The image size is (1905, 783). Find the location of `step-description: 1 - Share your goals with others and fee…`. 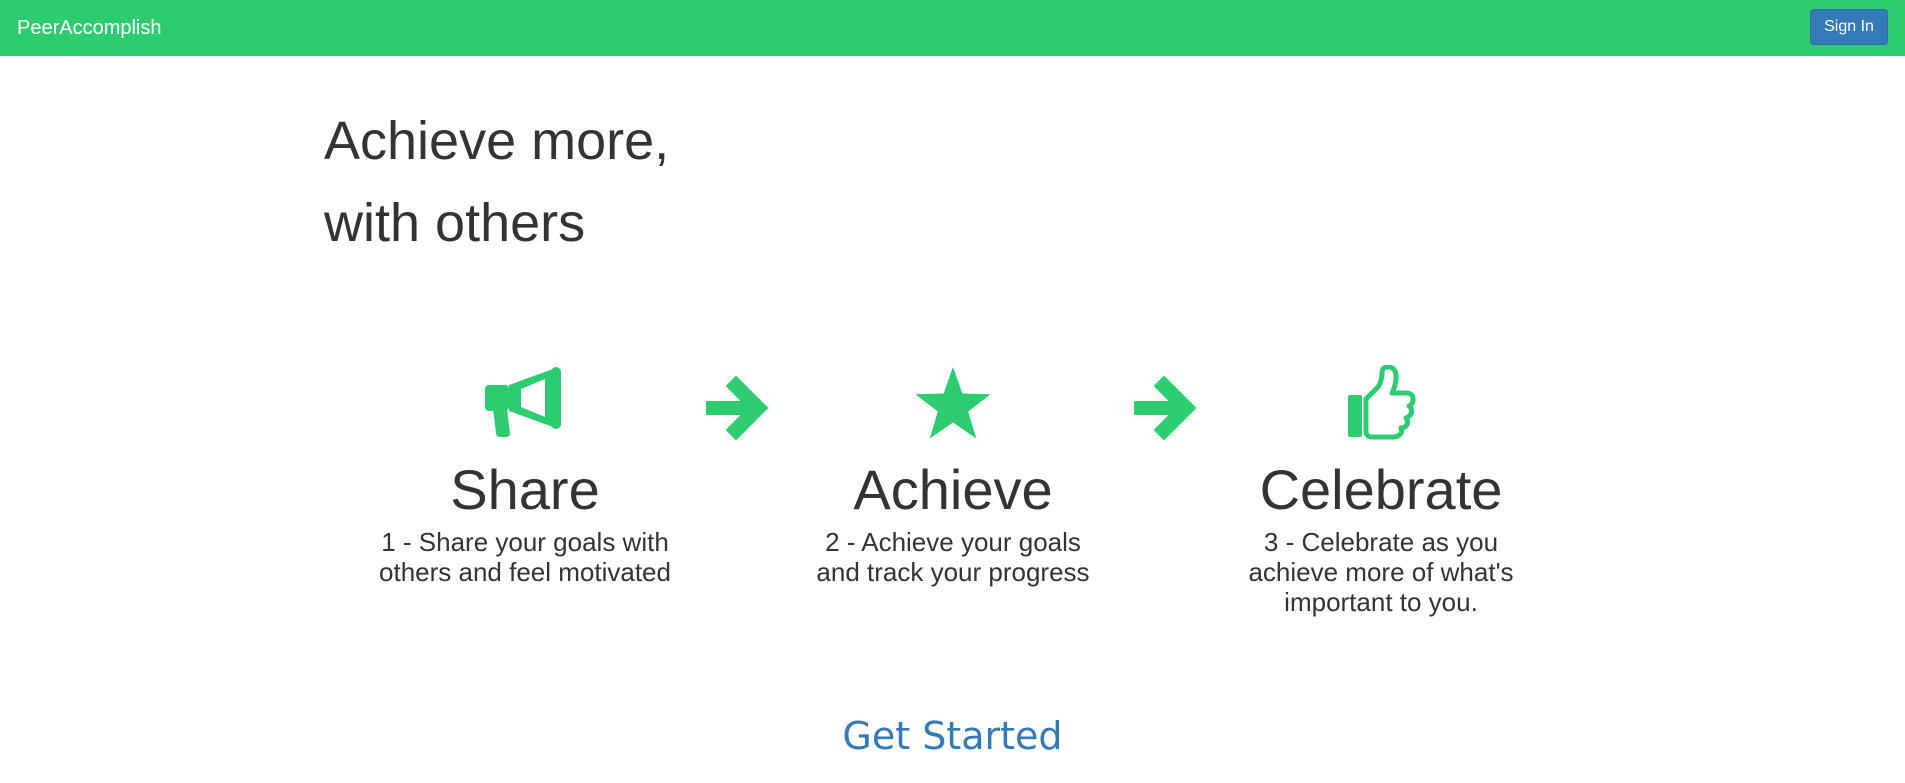

step-description: 1 - Share your goals with others and fee… is located at coordinates (525, 557).